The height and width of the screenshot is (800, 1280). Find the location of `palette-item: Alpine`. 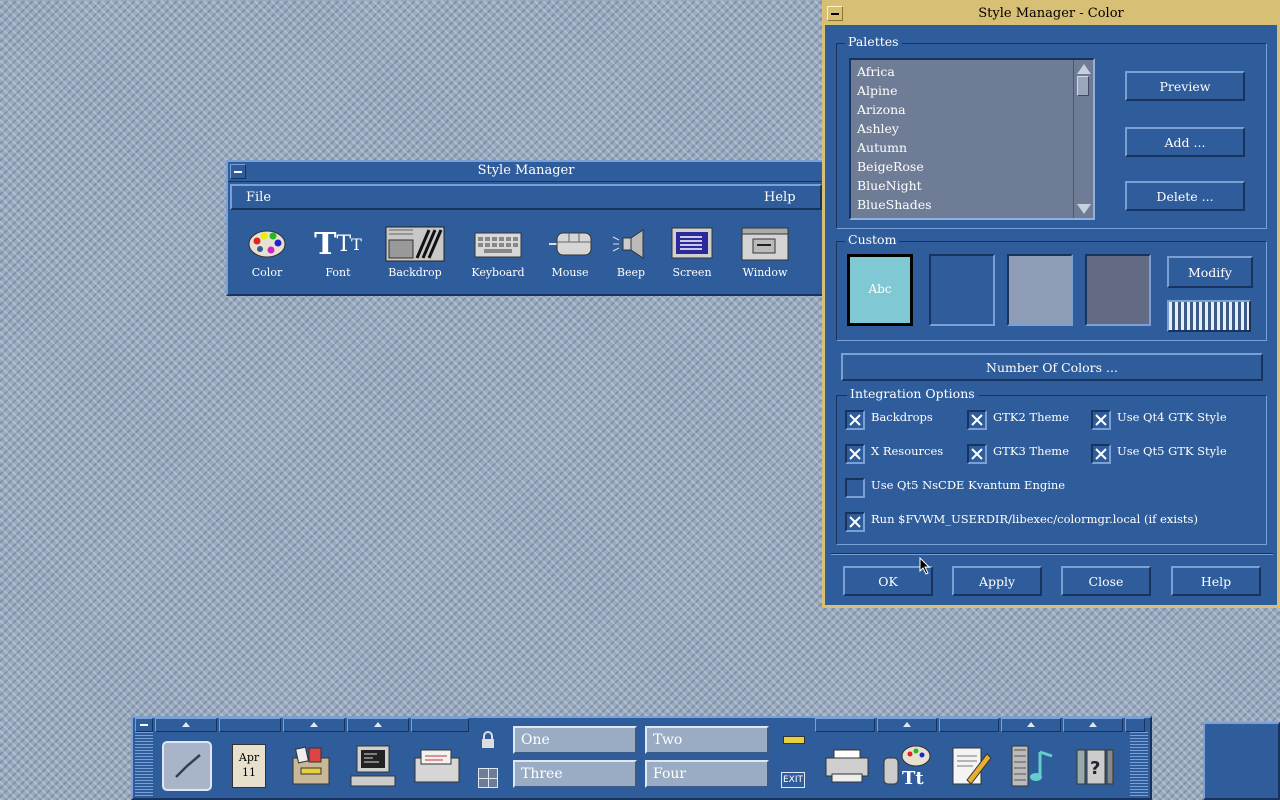

palette-item: Alpine is located at coordinates (894, 90).